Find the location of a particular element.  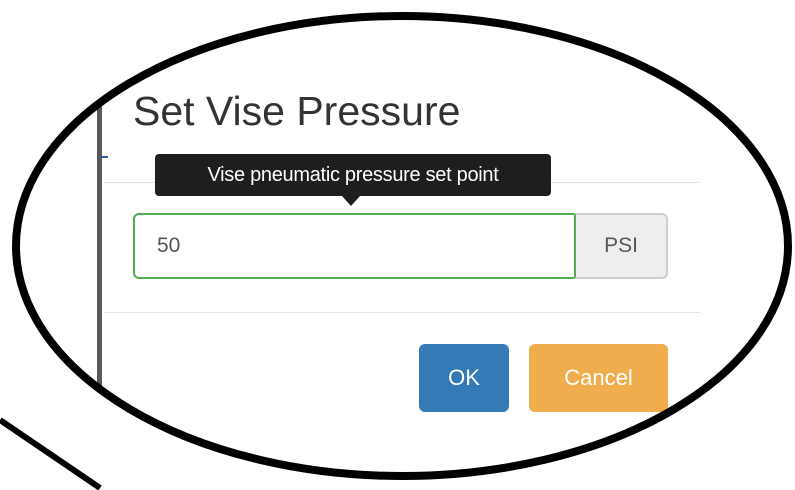

dialog-left-edge is located at coordinates (99, 260).